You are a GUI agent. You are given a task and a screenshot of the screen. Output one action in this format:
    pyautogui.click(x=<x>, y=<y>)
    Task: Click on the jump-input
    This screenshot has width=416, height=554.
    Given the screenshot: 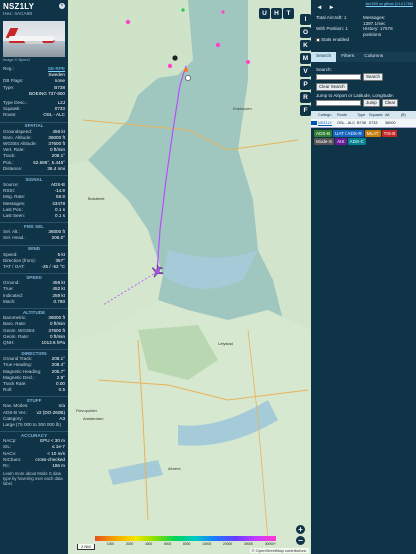 What is the action you would take?
    pyautogui.click(x=338, y=103)
    